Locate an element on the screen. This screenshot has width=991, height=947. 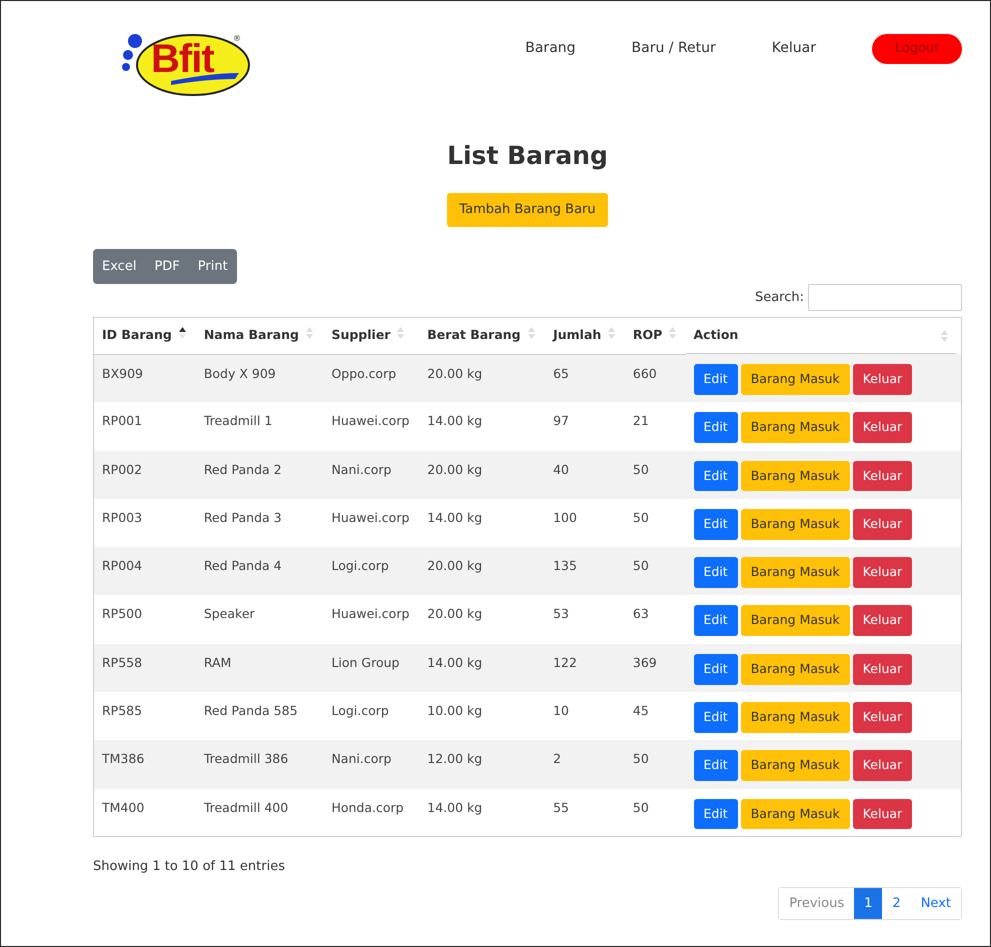
table-cell: TM386 is located at coordinates (145, 764).